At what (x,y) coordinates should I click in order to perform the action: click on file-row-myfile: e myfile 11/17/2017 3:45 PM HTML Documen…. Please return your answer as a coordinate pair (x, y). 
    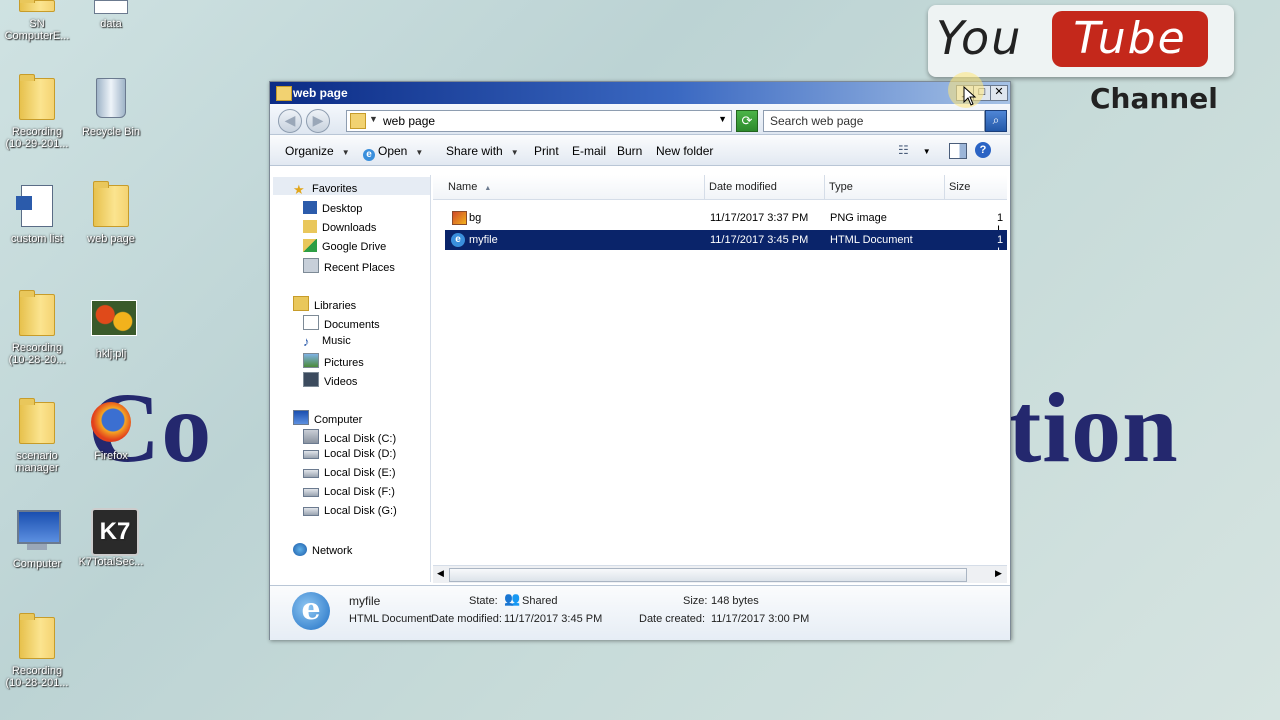
    Looking at the image, I should click on (726, 244).